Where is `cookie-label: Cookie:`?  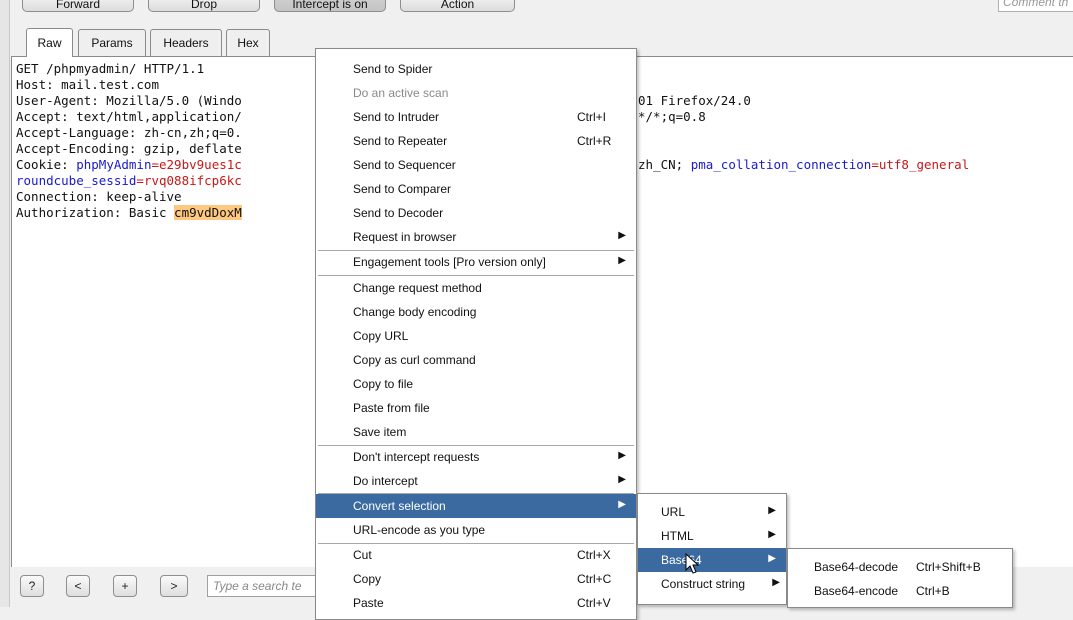
cookie-label: Cookie: is located at coordinates (46, 164).